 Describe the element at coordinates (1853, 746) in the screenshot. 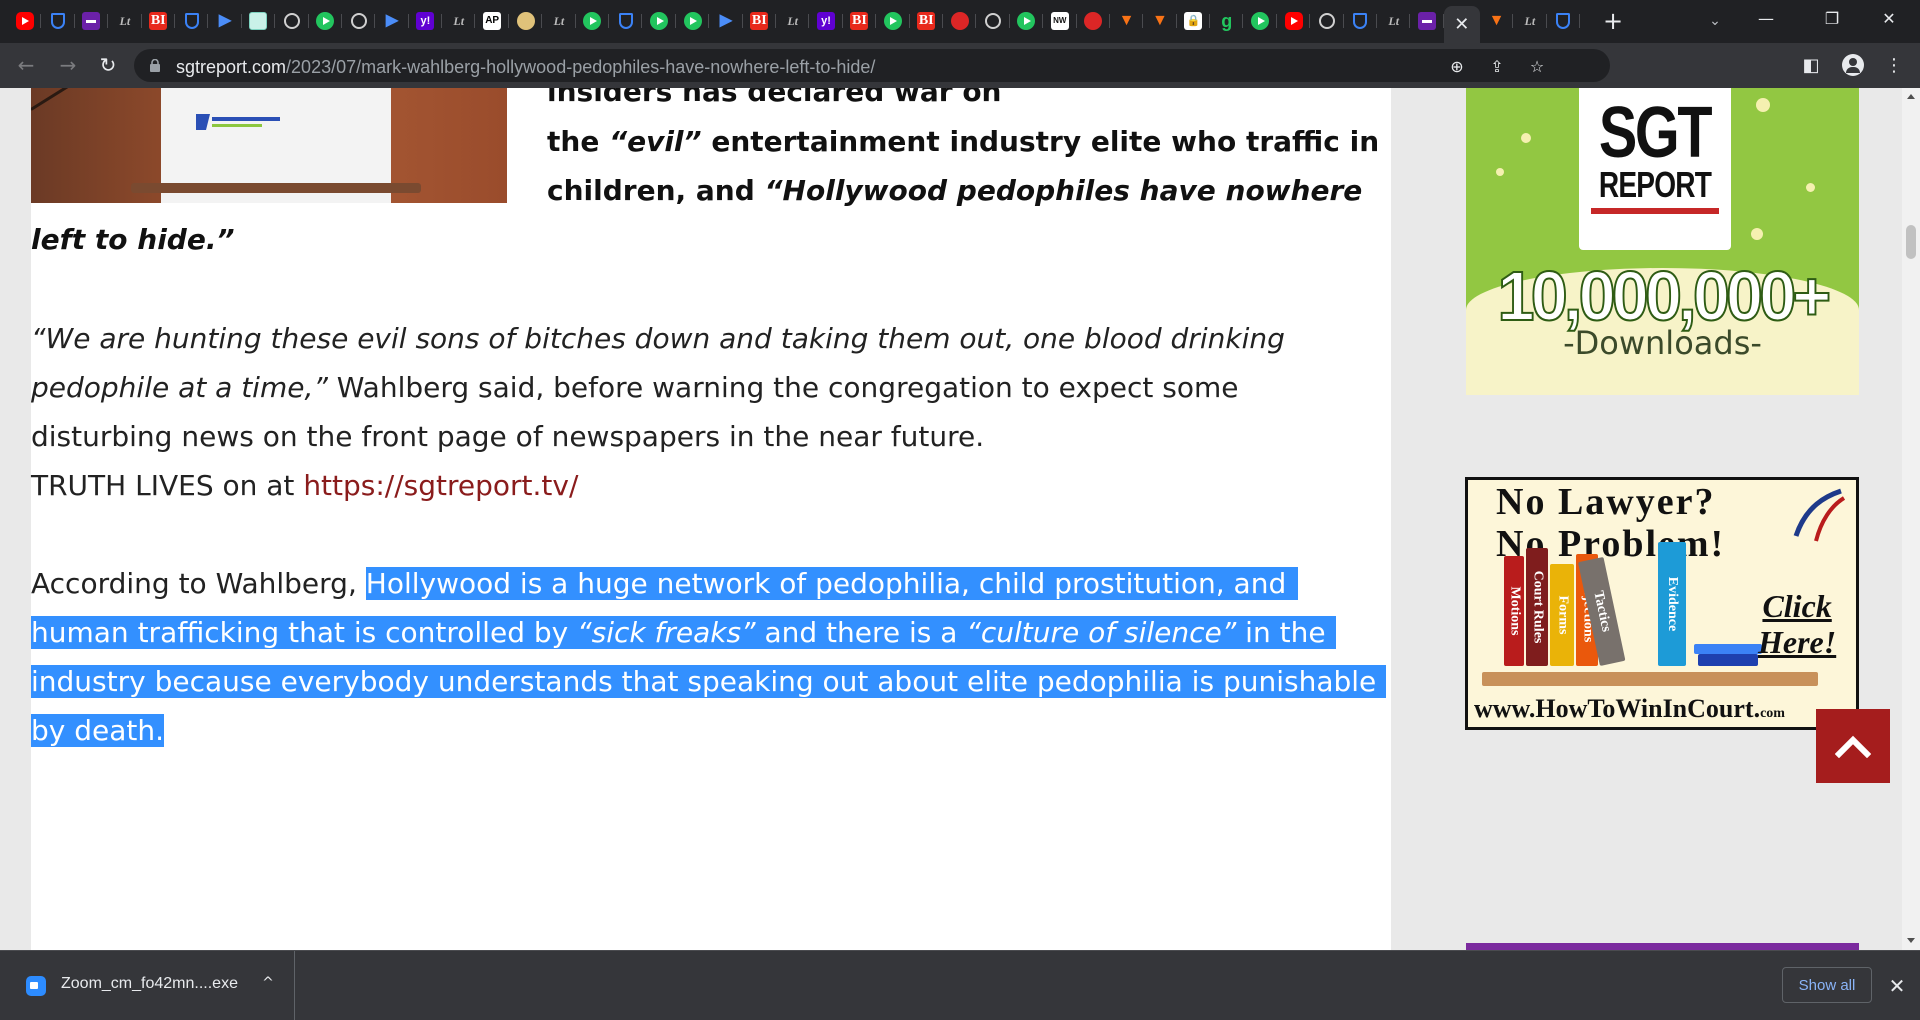

I see `back-to-top-button` at that location.